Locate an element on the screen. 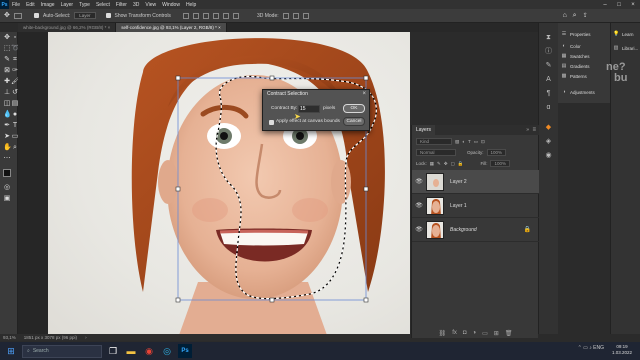 The width and height of the screenshot is (640, 360). quick-select-tool-icon: ✎ is located at coordinates (7, 60).